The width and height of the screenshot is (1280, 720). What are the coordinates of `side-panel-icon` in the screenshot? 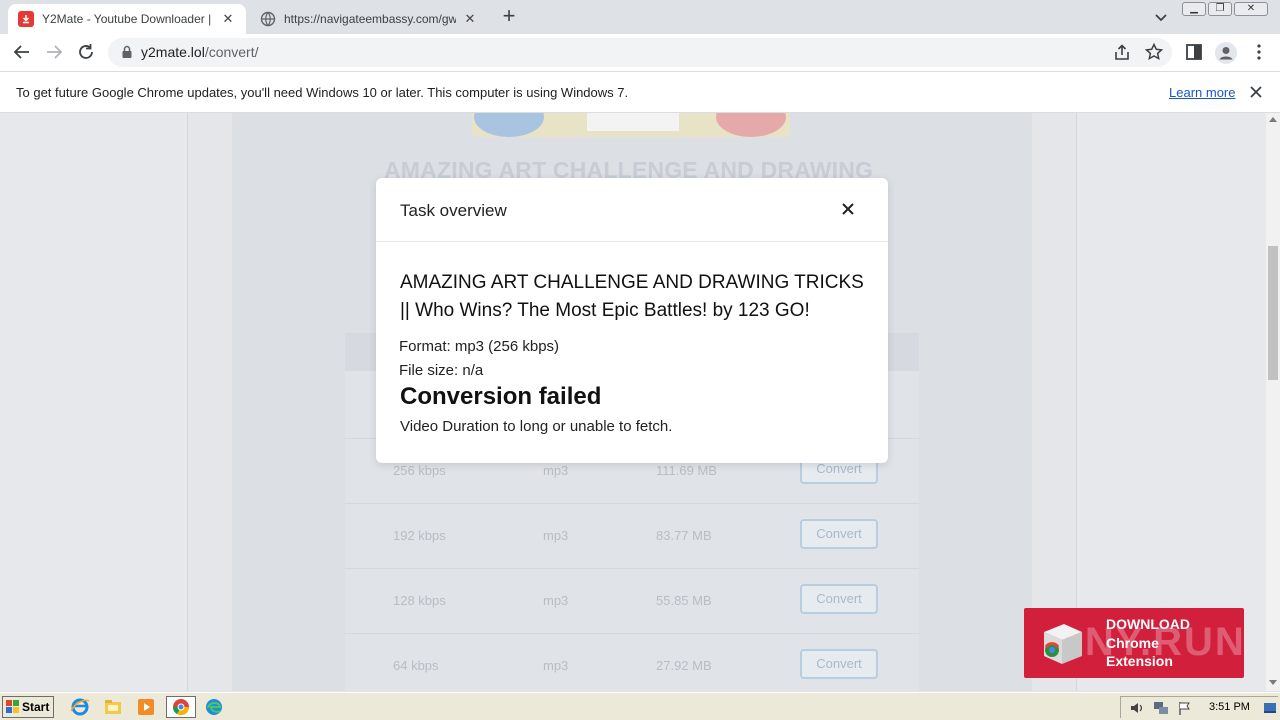 It's located at (1194, 52).